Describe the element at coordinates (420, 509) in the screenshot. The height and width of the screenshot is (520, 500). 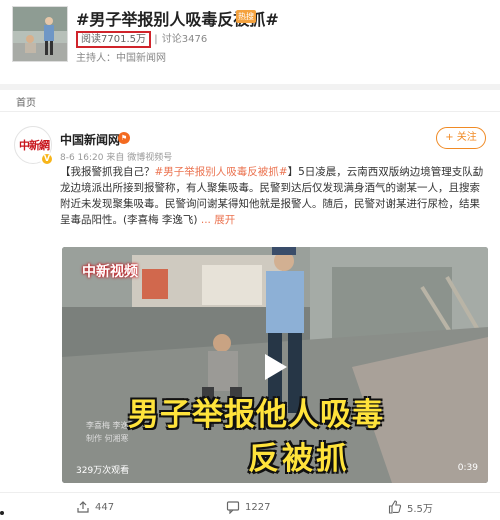
I see `like-count: 5.5万` at that location.